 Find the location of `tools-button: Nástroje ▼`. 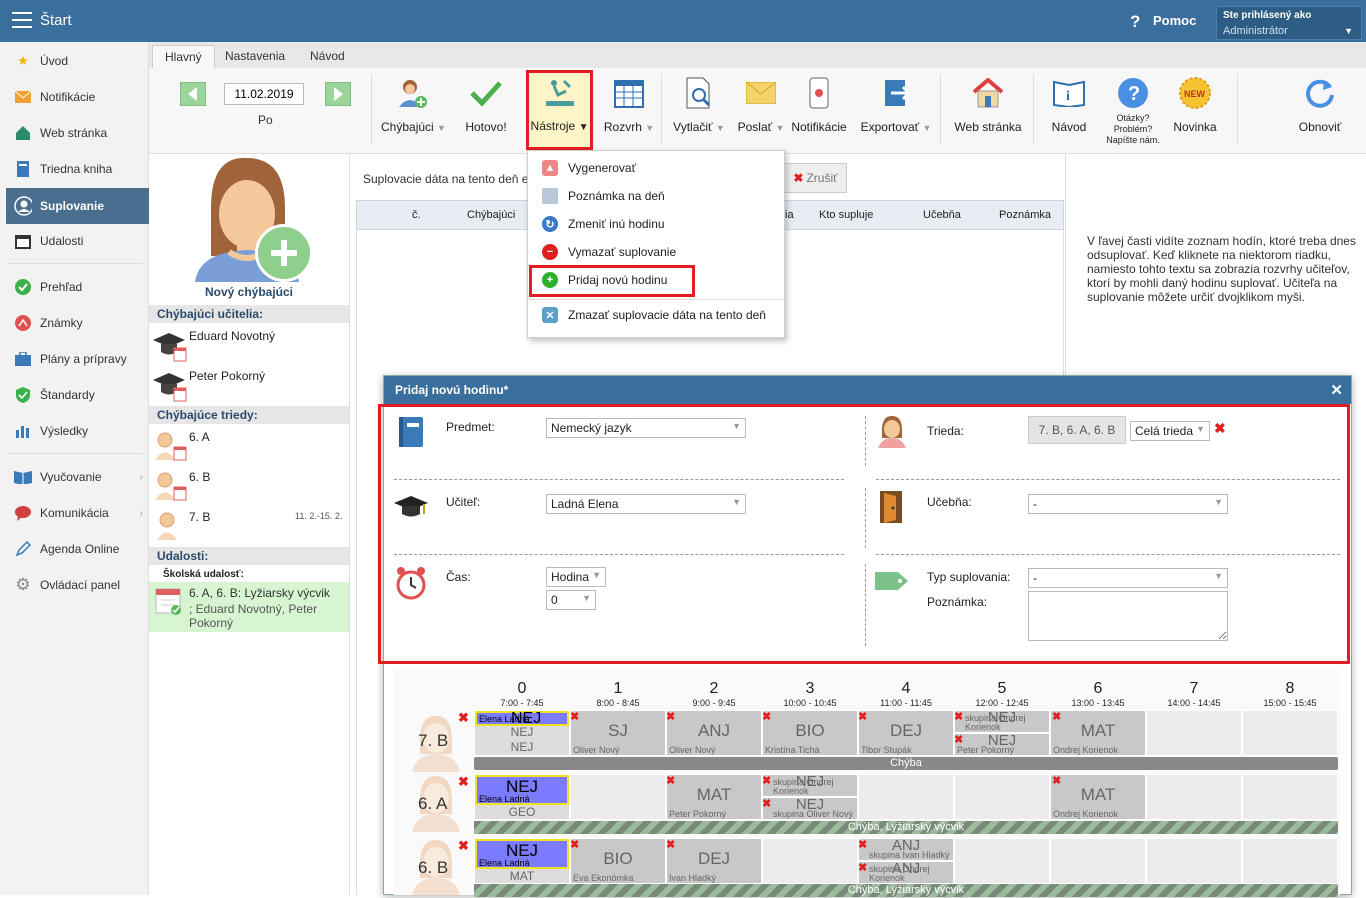

tools-button: Nástroje ▼ is located at coordinates (559, 110).